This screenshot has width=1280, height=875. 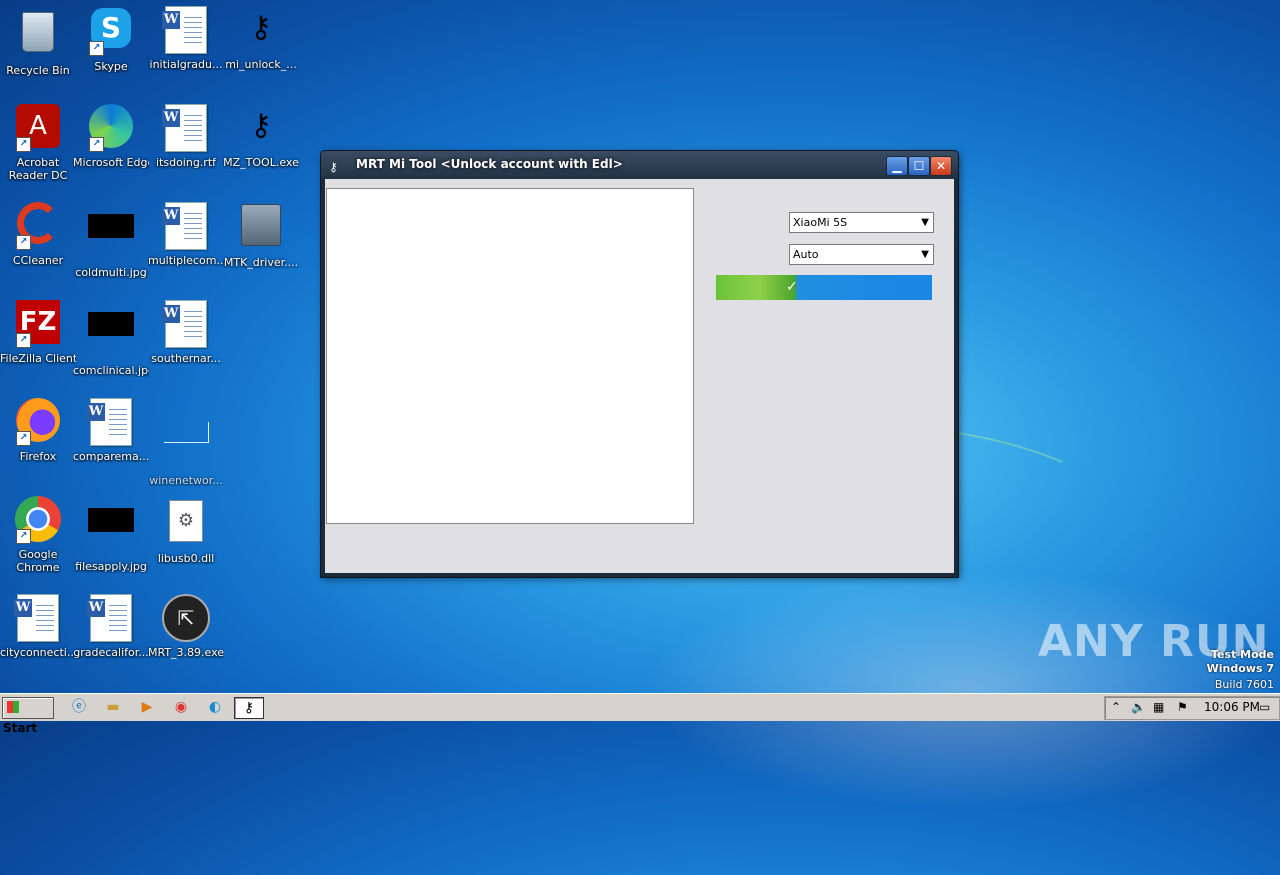 I want to click on desktop-icon-filesapply: filesapply.jpg, so click(x=111, y=534).